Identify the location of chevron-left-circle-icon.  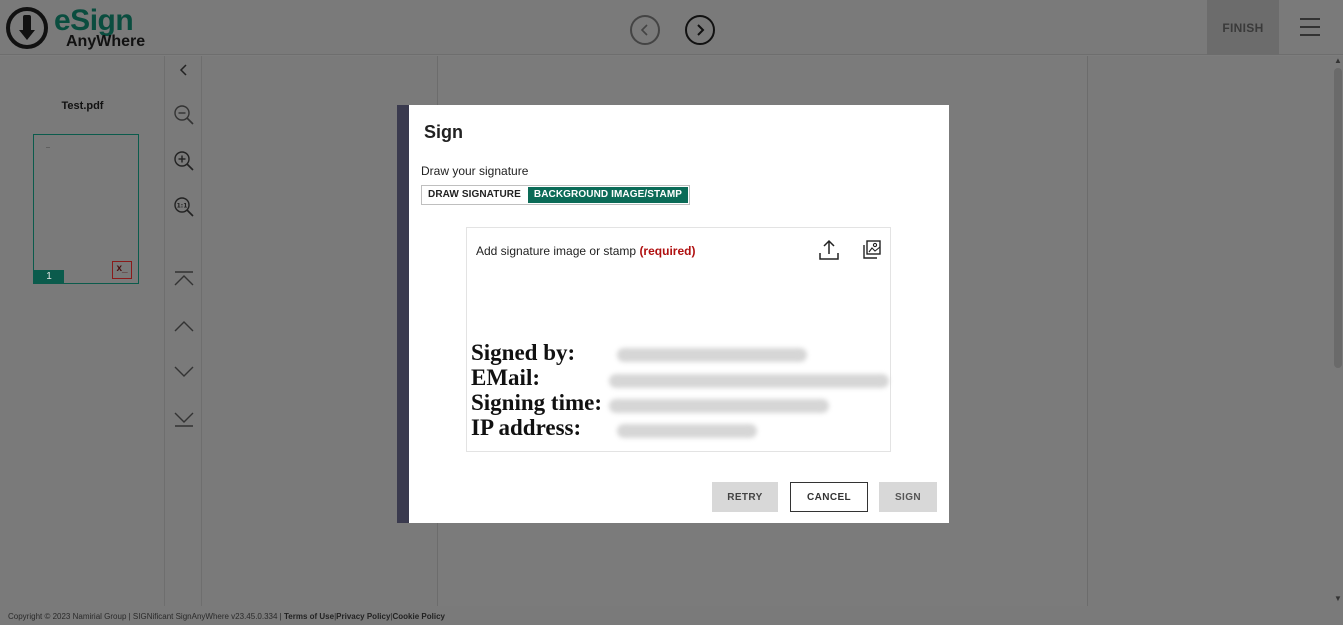
(644, 30).